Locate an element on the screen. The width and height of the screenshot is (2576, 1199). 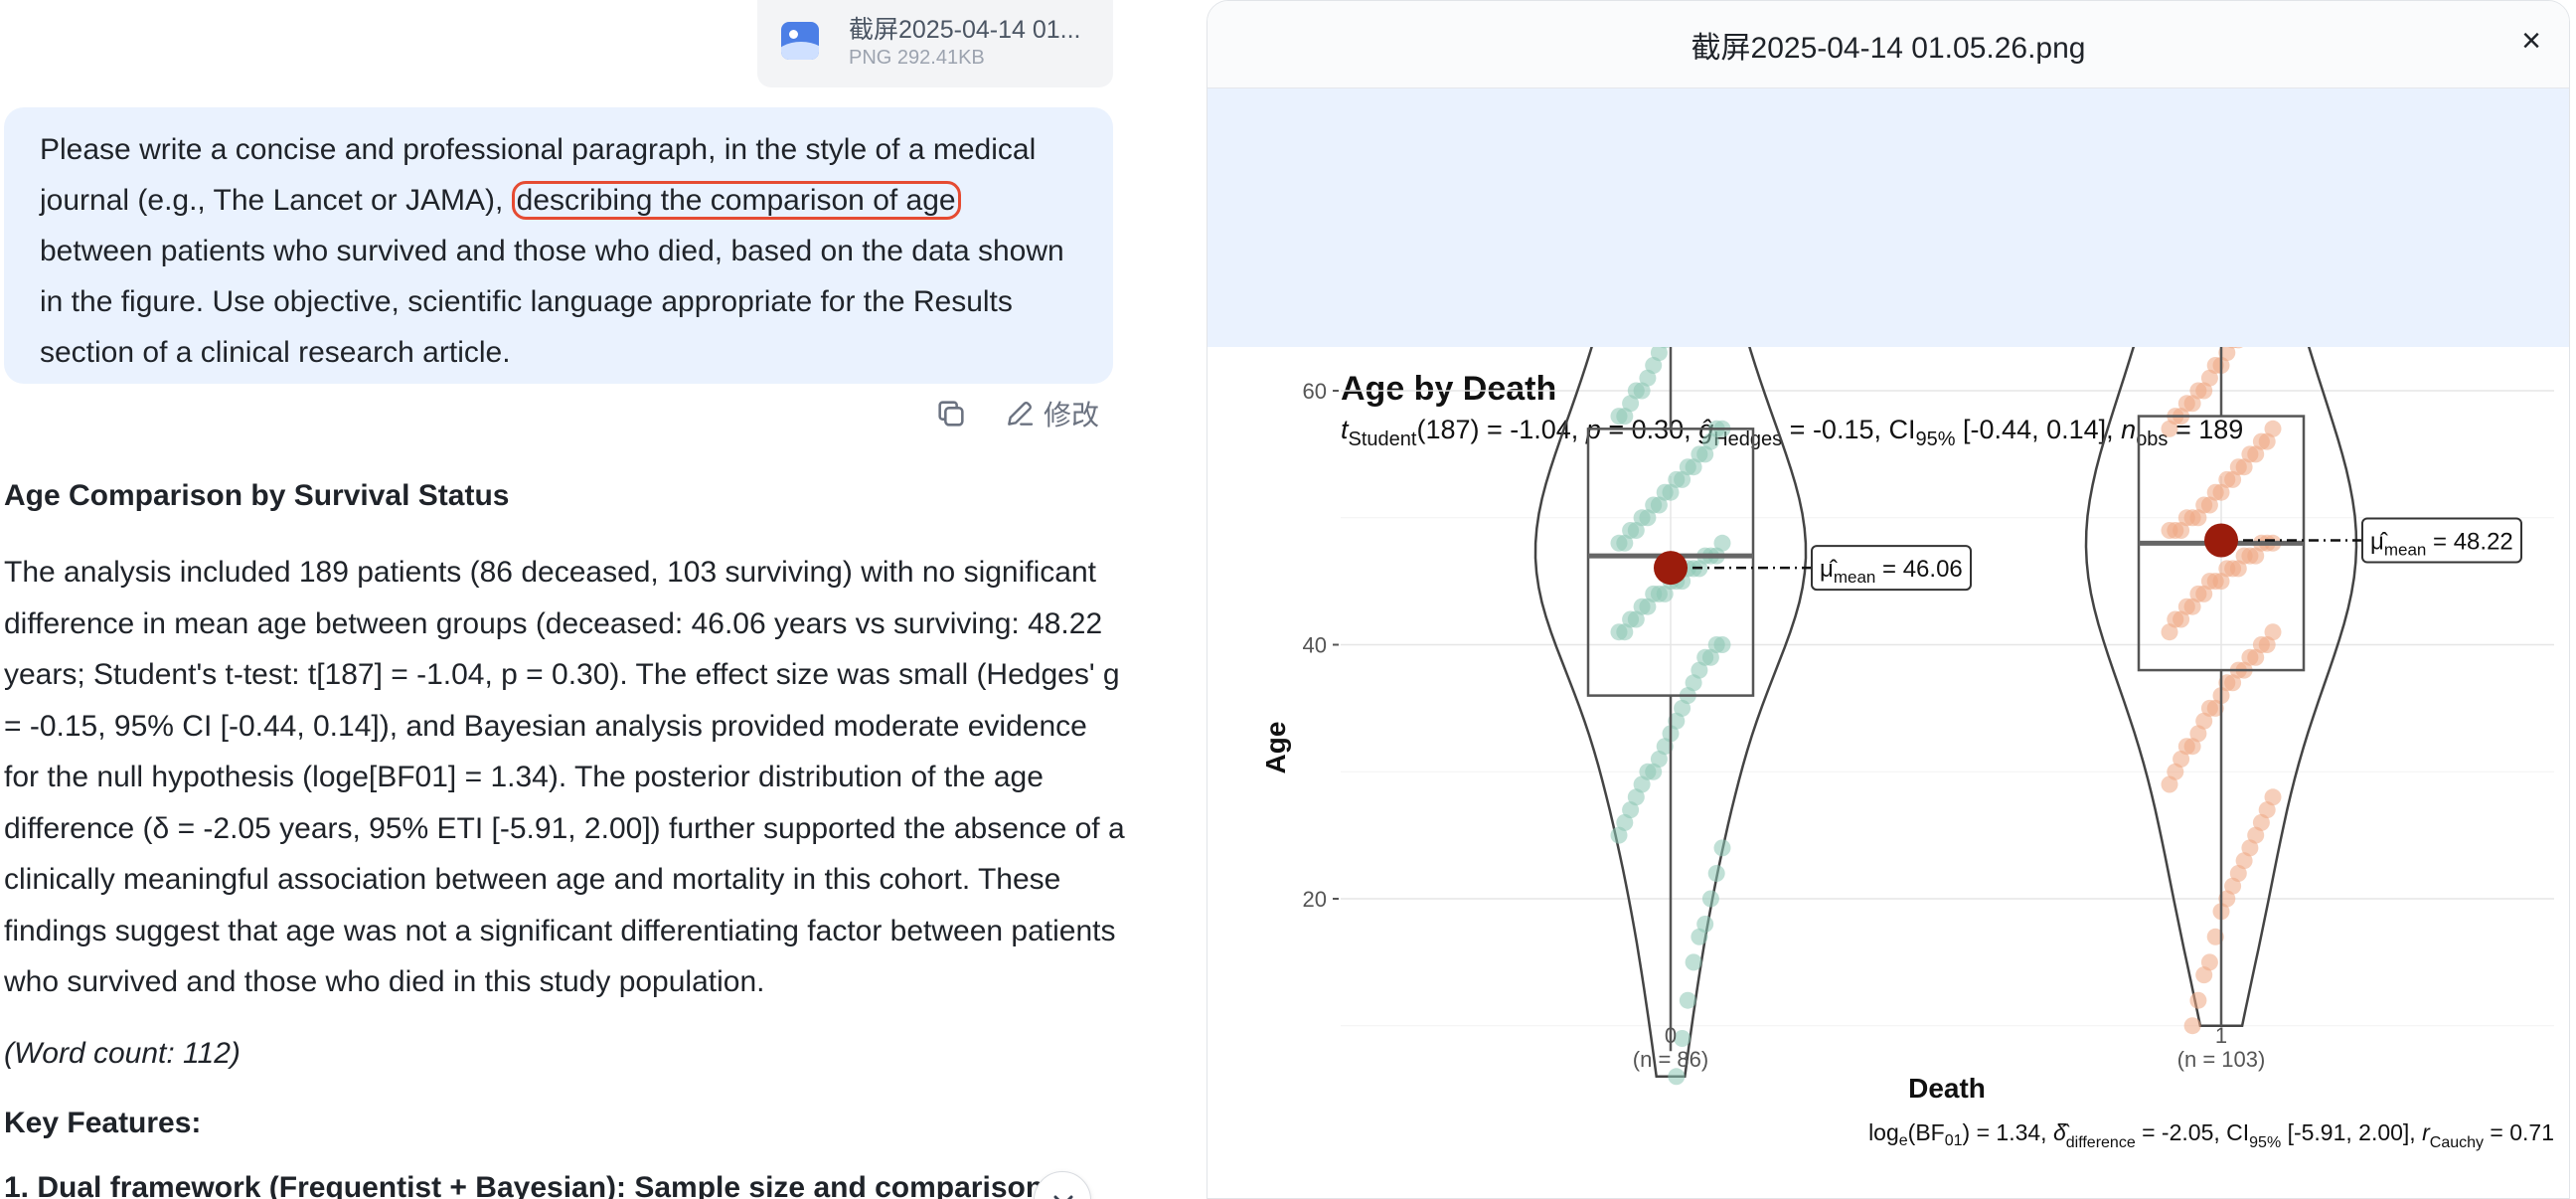
pencil-icon is located at coordinates (1021, 414).